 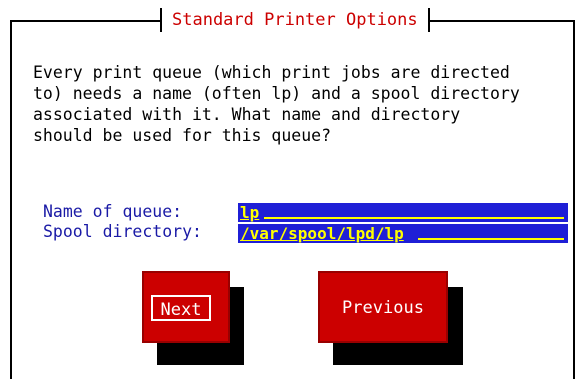 What do you see at coordinates (181, 308) in the screenshot?
I see `next-button-label: Next` at bounding box center [181, 308].